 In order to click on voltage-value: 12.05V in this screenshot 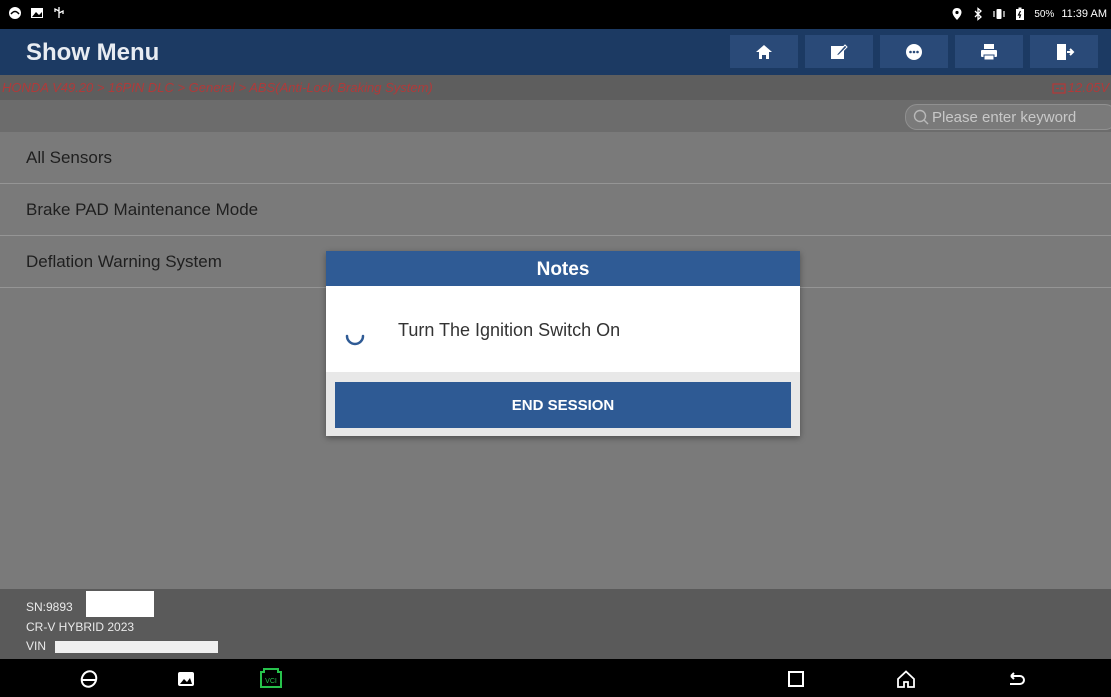, I will do `click(1088, 87)`.